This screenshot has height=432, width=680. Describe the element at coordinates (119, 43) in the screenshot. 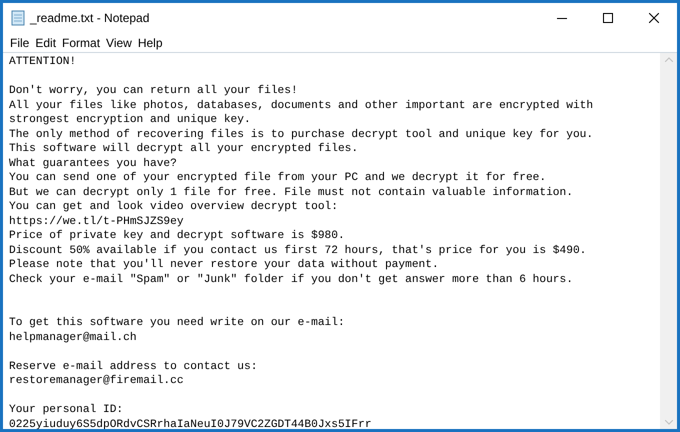

I see `menu-item: View` at that location.